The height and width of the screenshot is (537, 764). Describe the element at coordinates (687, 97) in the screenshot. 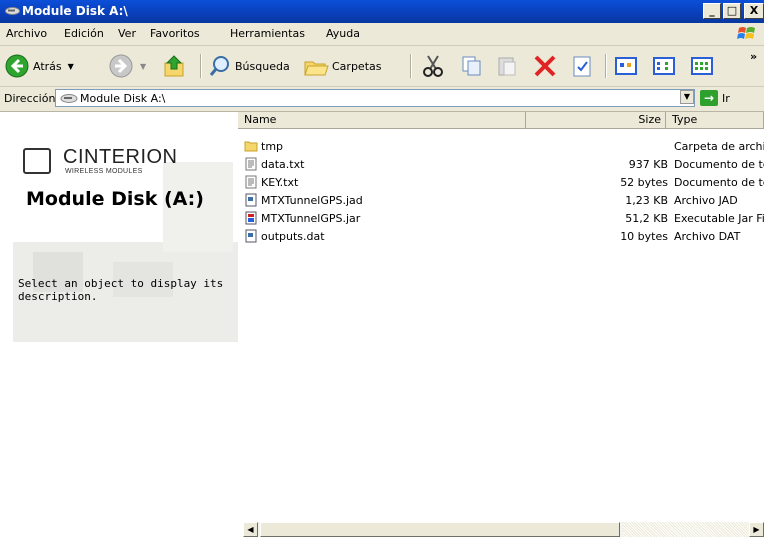

I see `address-dropdown-button: ▼` at that location.